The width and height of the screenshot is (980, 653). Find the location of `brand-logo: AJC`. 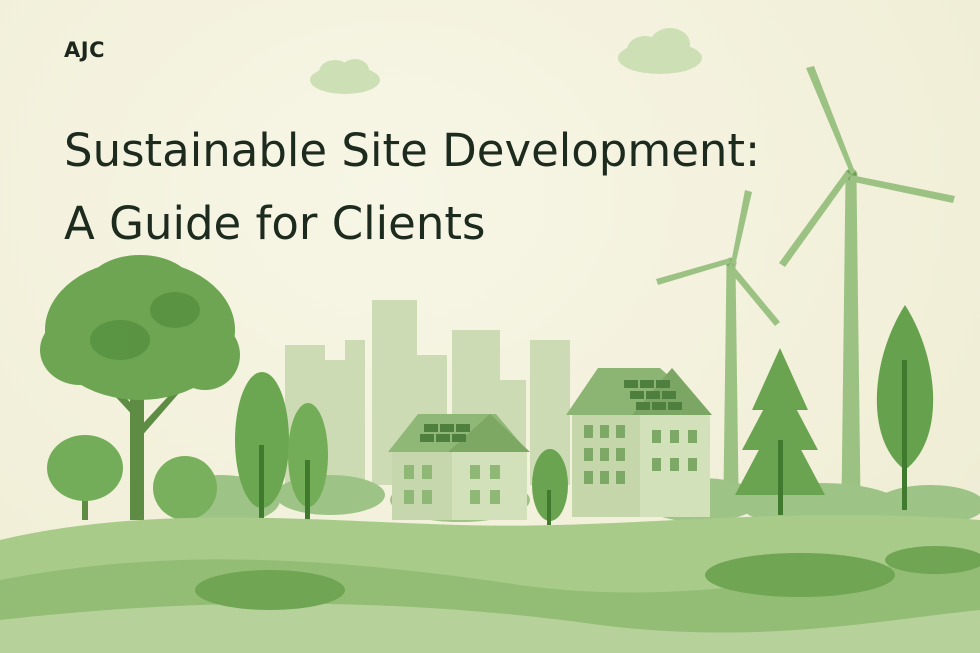

brand-logo: AJC is located at coordinates (84, 50).